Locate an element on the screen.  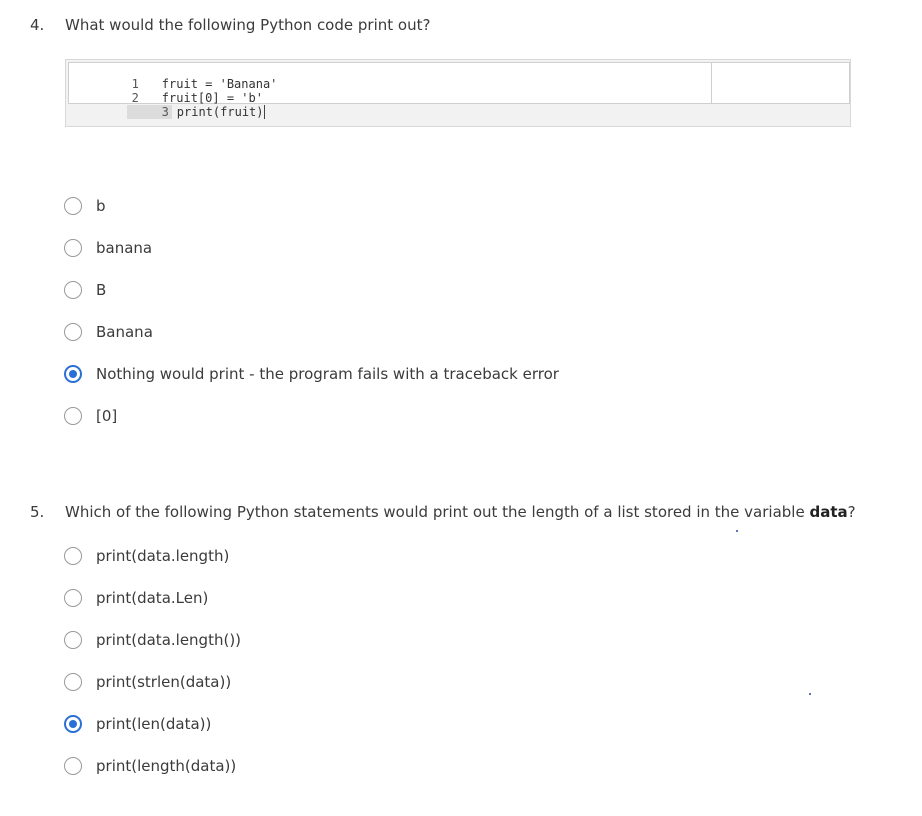
option-strlen: print(strlen(data)) is located at coordinates (147, 682).